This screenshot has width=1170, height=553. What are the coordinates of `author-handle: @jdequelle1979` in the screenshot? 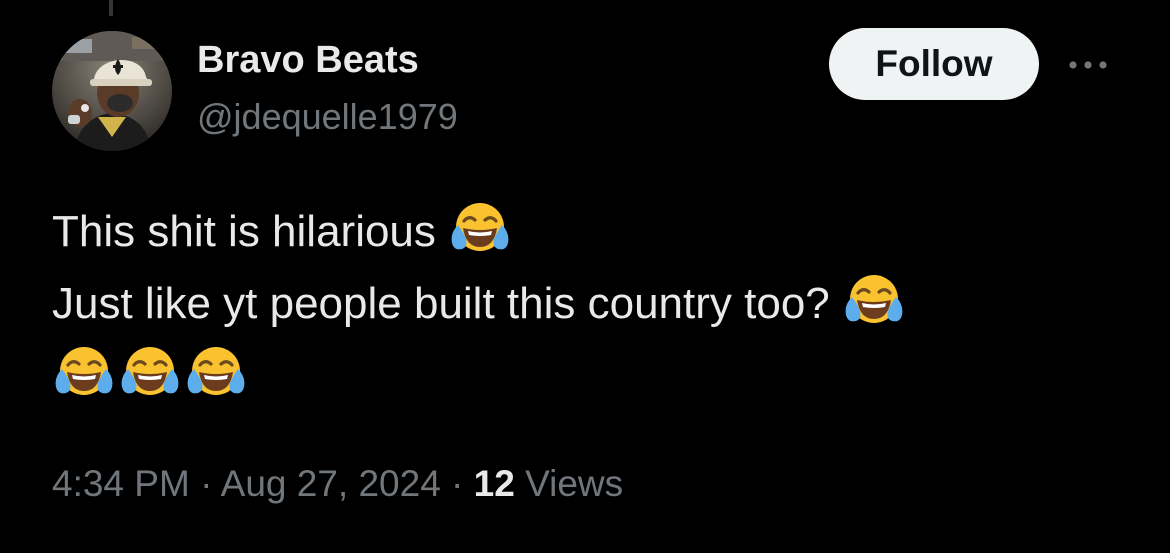 It's located at (327, 117).